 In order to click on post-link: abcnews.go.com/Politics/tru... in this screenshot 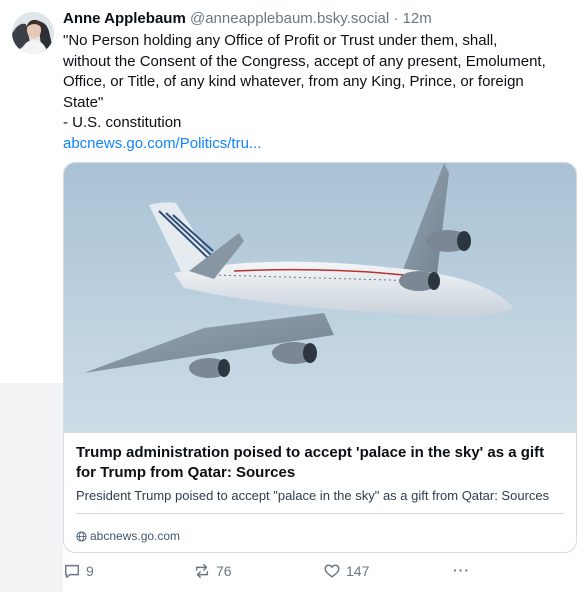, I will do `click(162, 143)`.